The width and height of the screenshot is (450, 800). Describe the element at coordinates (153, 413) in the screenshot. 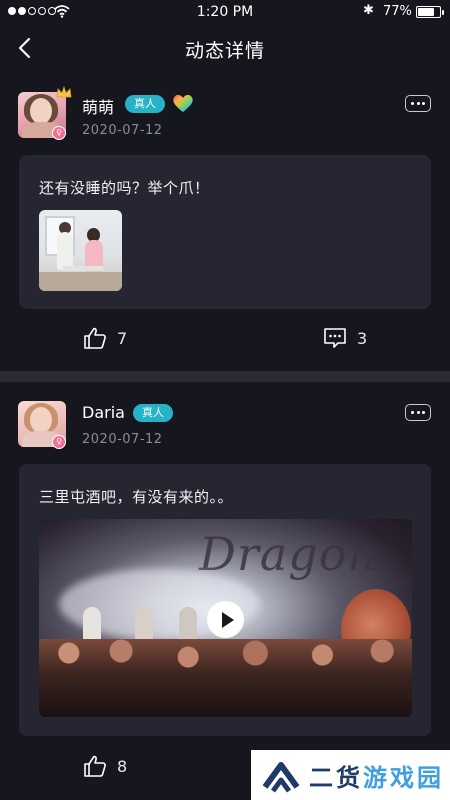

I see `verified-badge: 真人` at that location.